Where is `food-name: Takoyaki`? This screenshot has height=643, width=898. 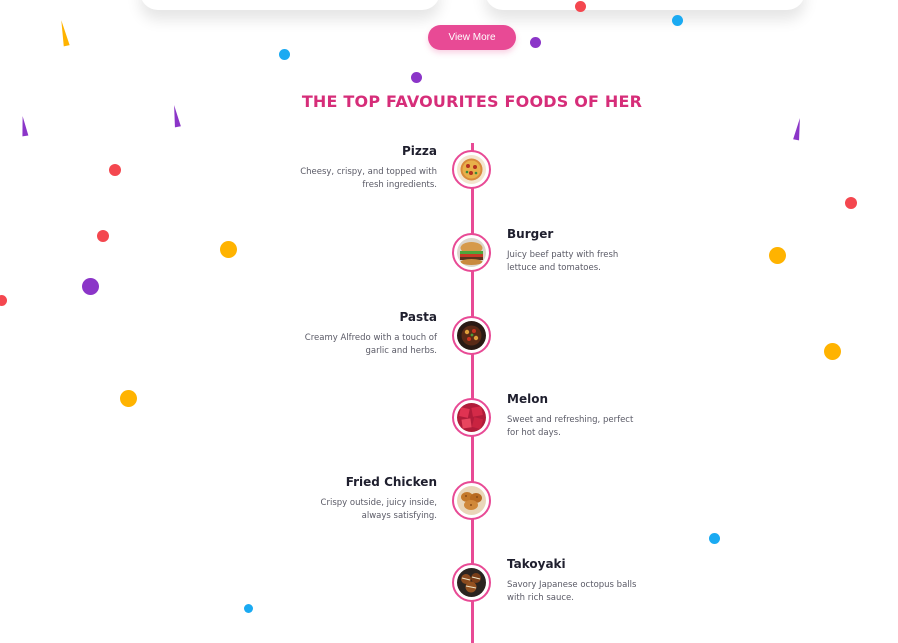
food-name: Takoyaki is located at coordinates (536, 564).